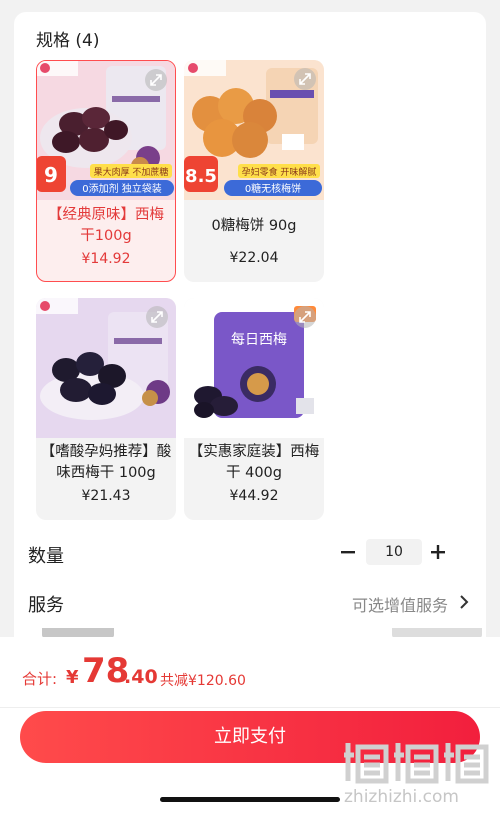 The height and width of the screenshot is (815, 500). Describe the element at coordinates (122, 188) in the screenshot. I see `promo-line-2: 0添加剂 独立袋装` at that location.